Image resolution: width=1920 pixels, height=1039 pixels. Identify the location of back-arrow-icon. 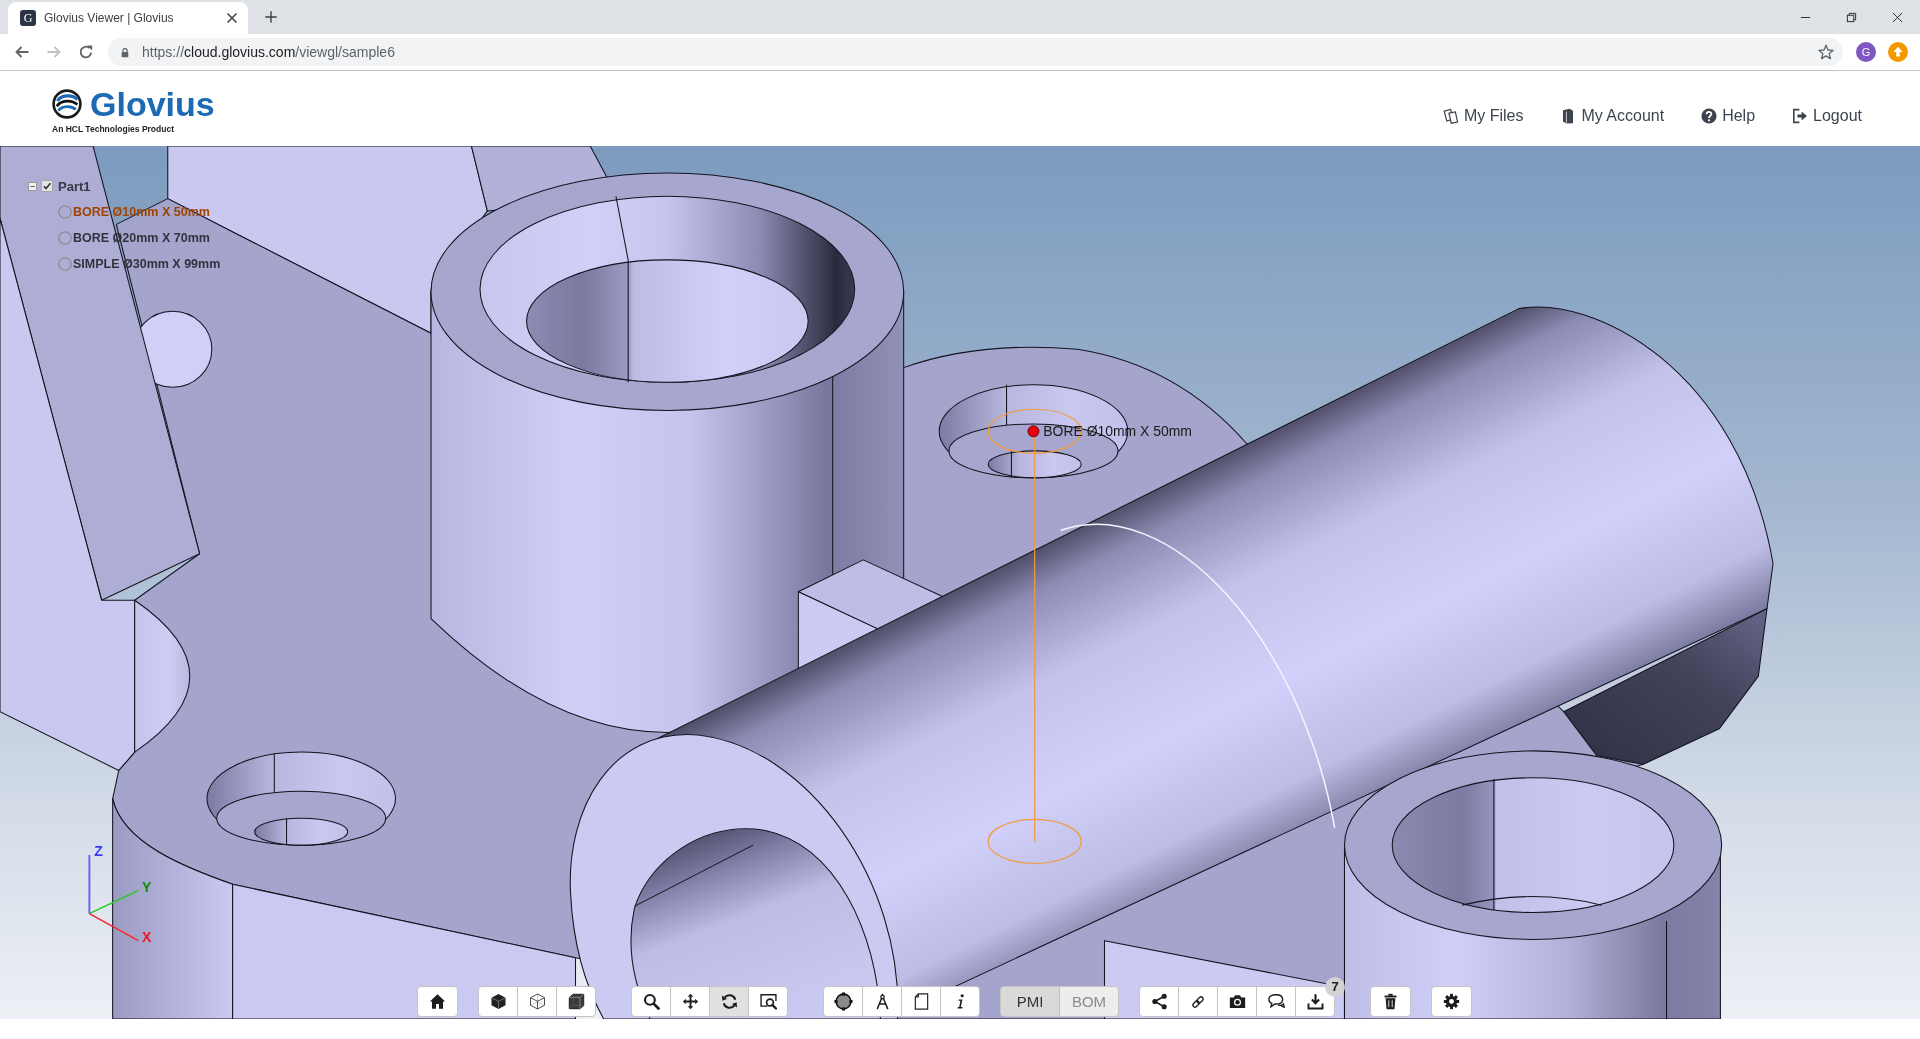
(22, 52).